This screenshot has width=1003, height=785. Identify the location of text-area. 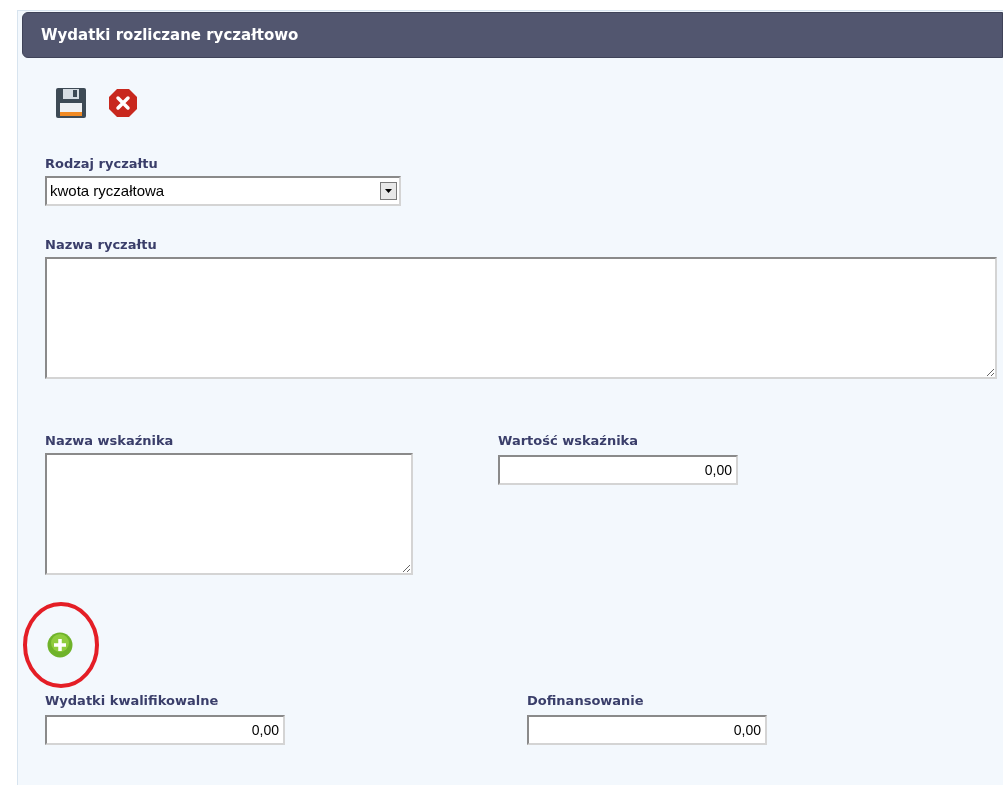
(229, 514).